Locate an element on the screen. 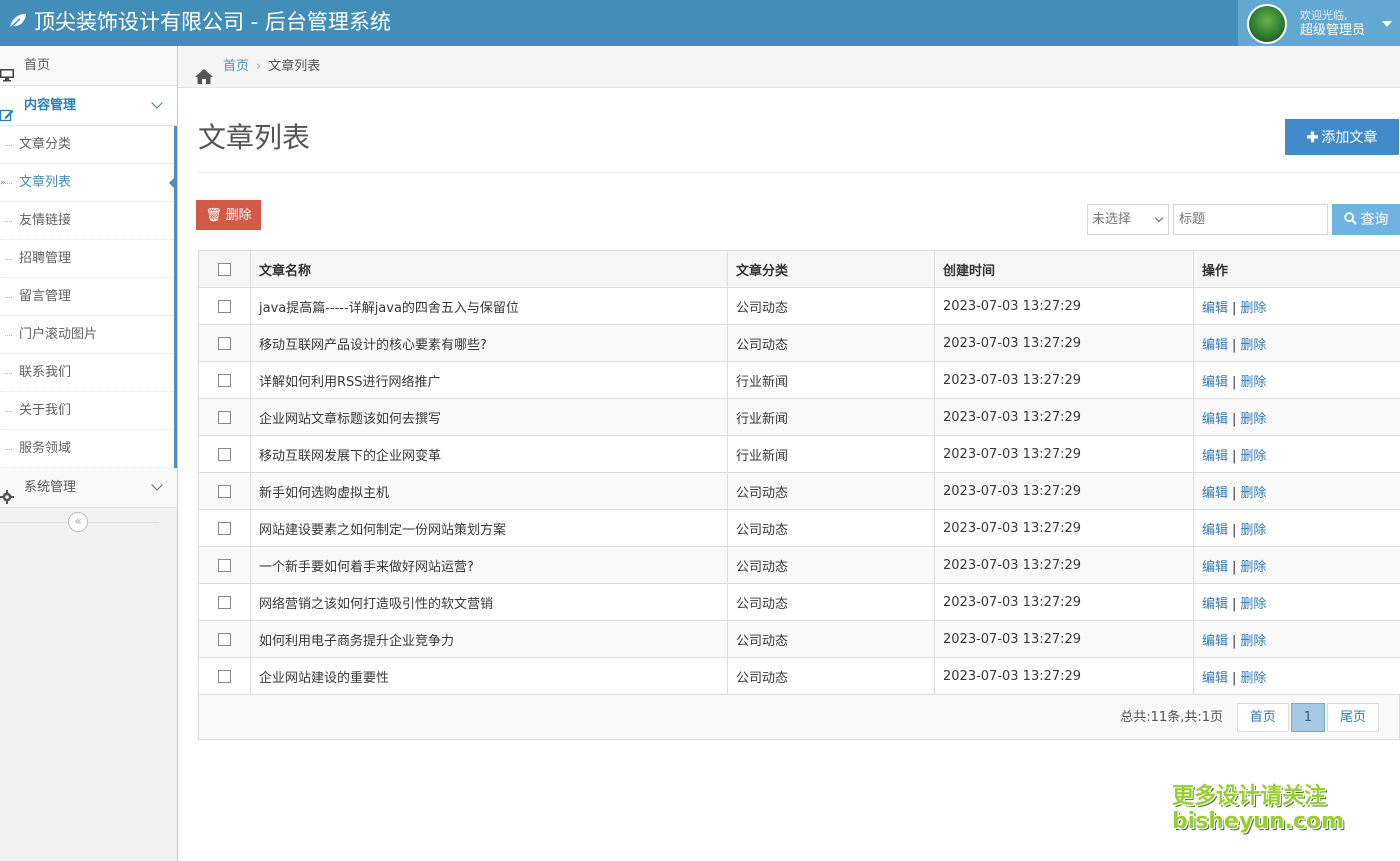 The width and height of the screenshot is (1400, 861). sidebar-item-recruitment: 招聘管理 is located at coordinates (87, 259).